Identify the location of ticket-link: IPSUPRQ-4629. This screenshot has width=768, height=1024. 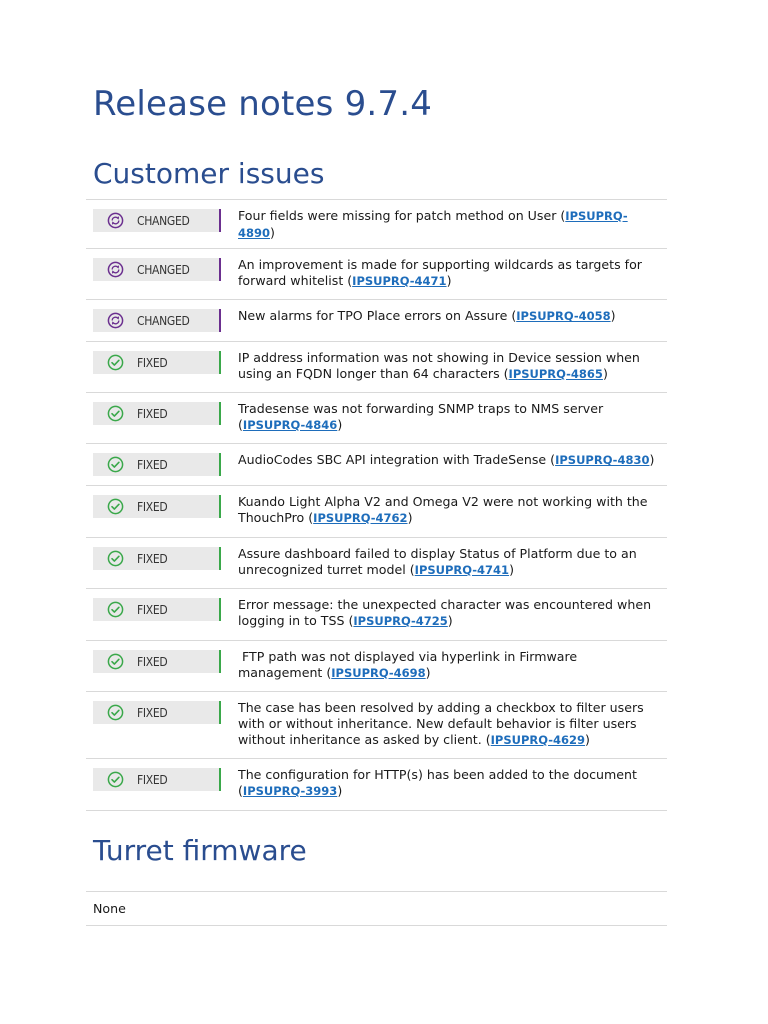
(538, 740).